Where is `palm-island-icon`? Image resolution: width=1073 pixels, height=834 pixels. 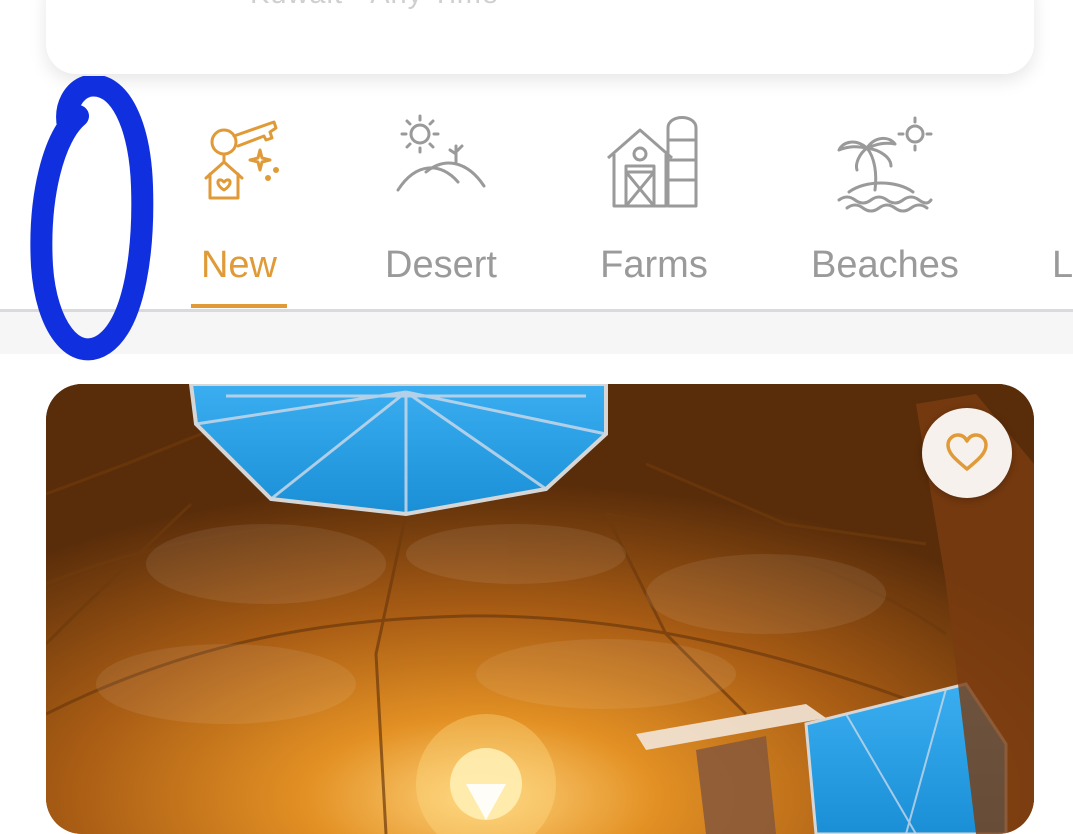 palm-island-icon is located at coordinates (885, 164).